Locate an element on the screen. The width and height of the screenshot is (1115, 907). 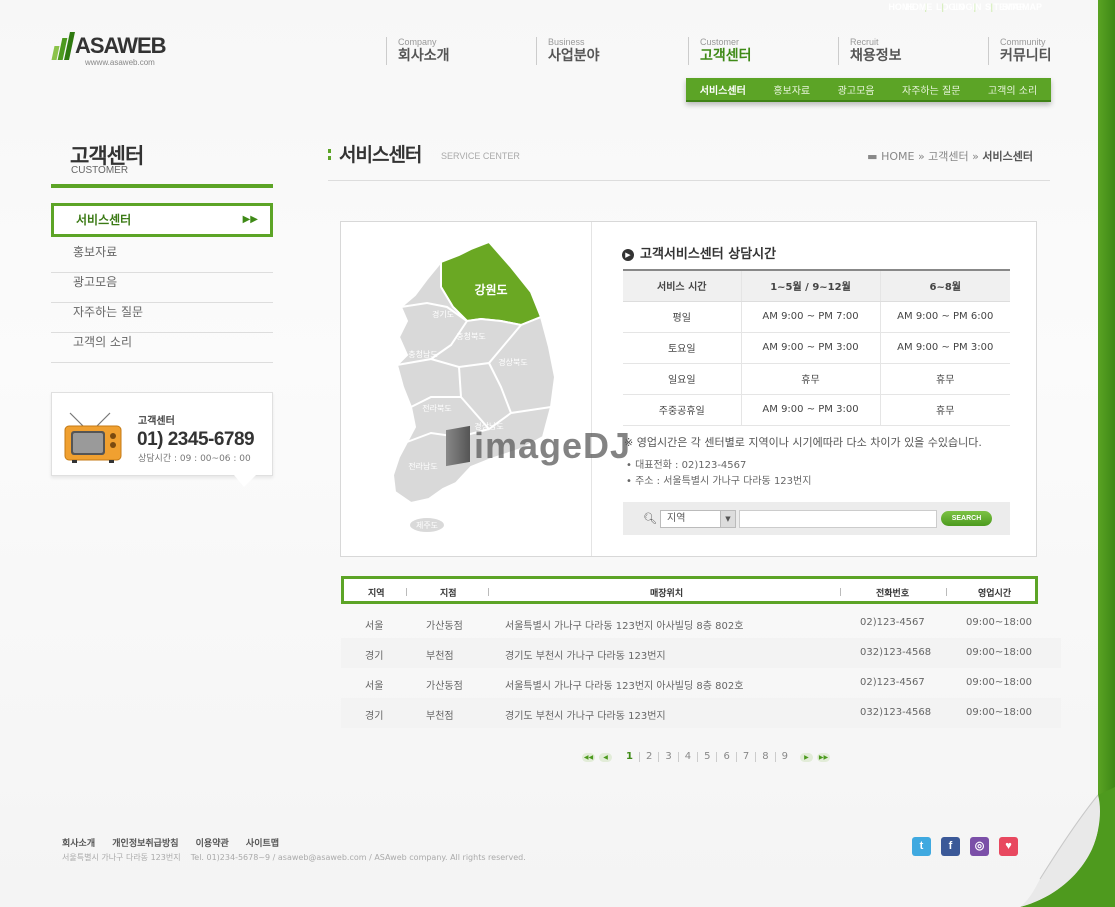
page-link: 5 is located at coordinates (706, 757).